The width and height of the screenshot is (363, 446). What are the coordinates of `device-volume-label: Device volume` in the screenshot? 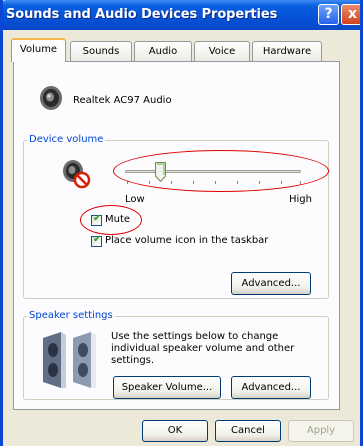 It's located at (66, 139).